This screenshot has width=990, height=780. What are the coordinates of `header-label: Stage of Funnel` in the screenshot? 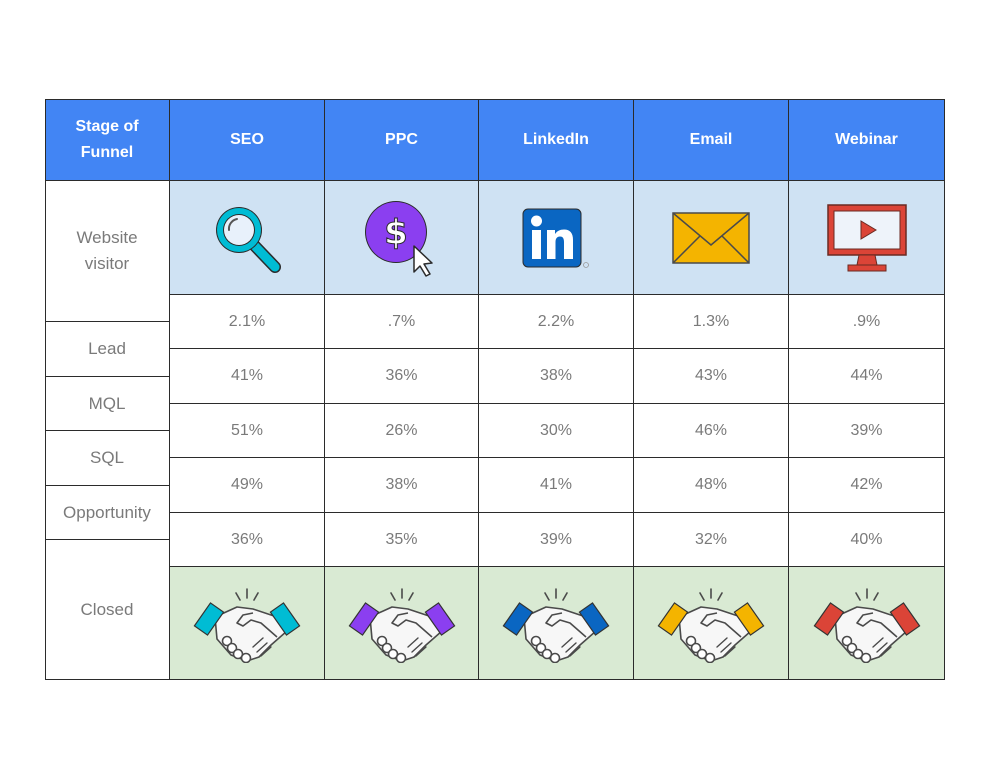 It's located at (107, 139).